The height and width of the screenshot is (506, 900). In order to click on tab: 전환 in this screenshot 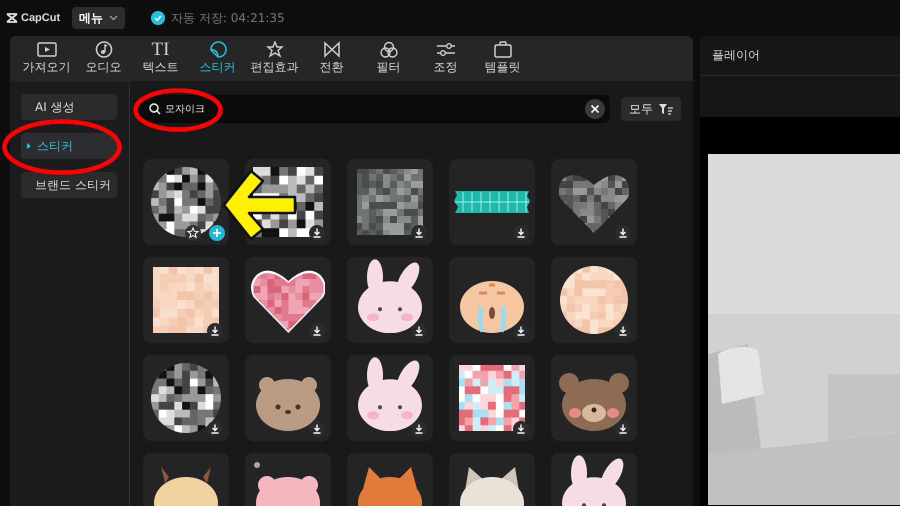, I will do `click(331, 58)`.